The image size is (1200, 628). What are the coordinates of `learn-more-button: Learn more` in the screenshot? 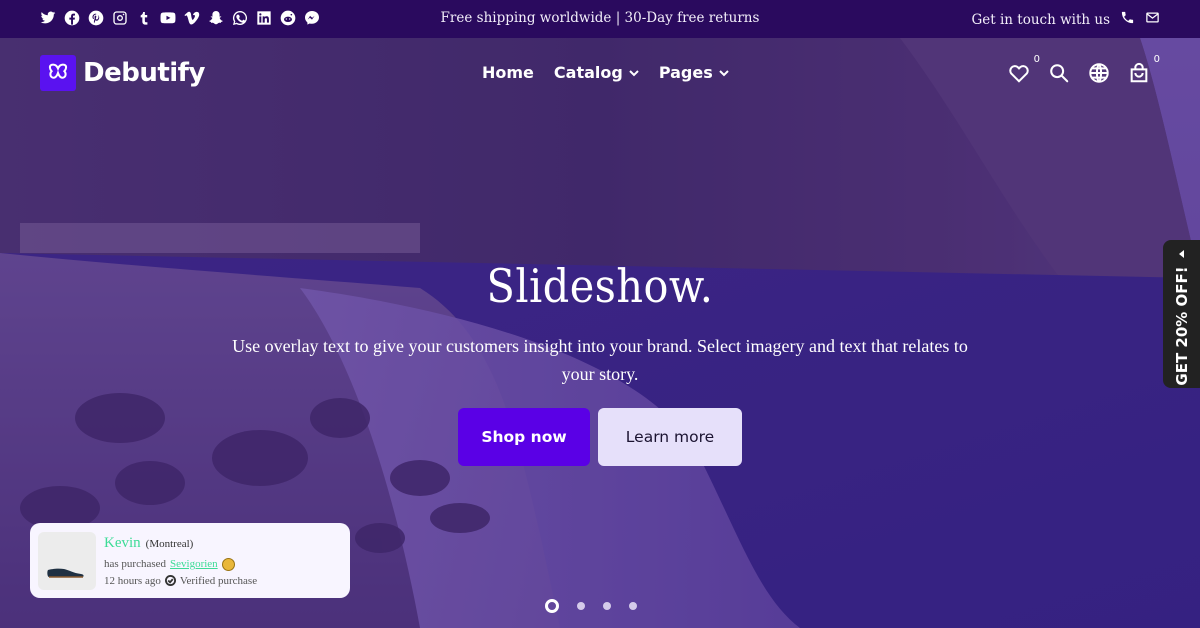 It's located at (670, 437).